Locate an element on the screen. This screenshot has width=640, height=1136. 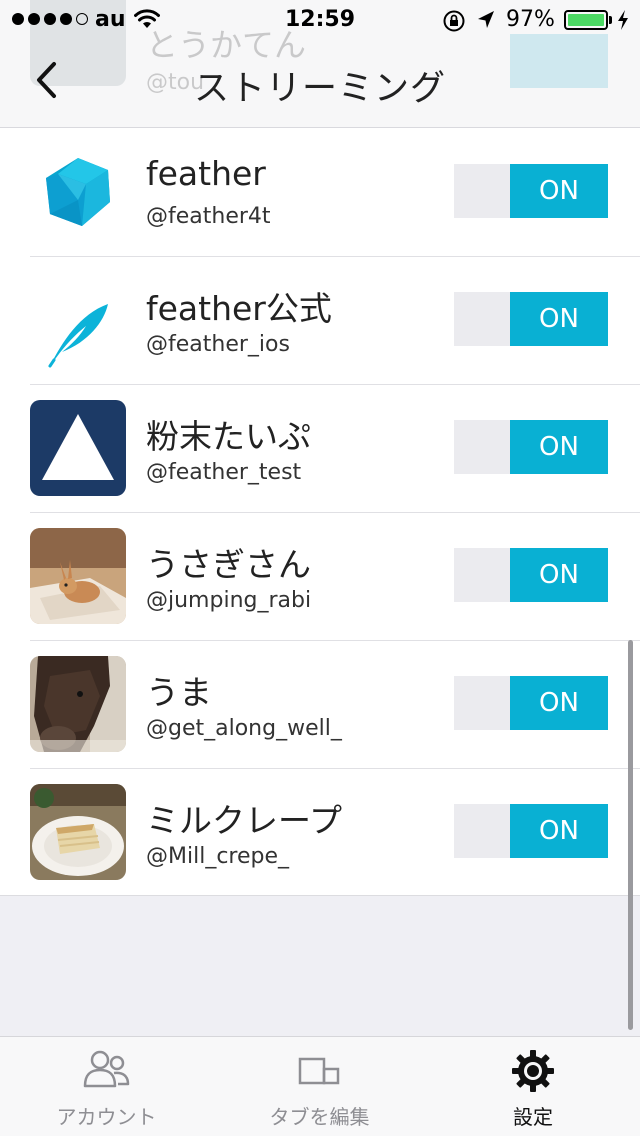
tab-accounts: アカウント is located at coordinates (106, 1086).